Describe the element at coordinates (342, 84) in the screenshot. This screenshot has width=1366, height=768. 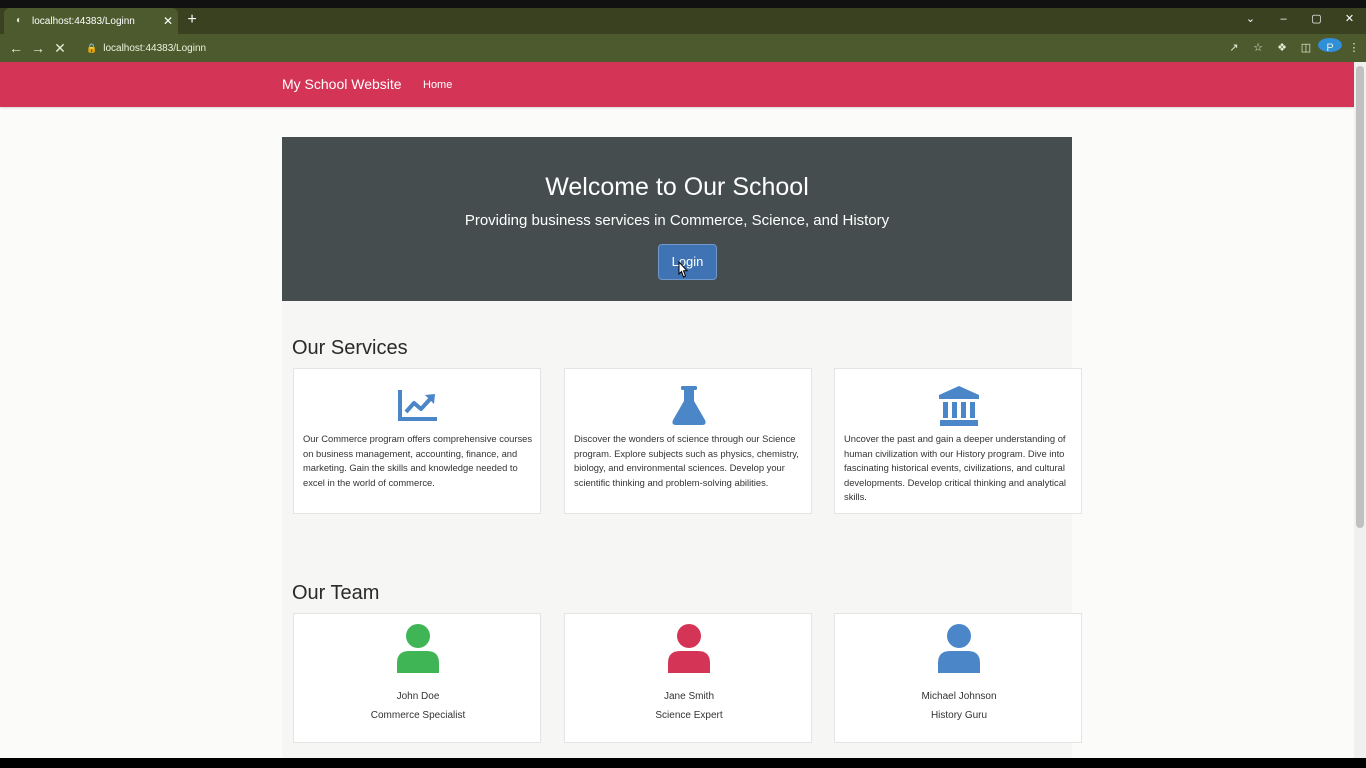
I see `site-brand-link: My School Website` at that location.